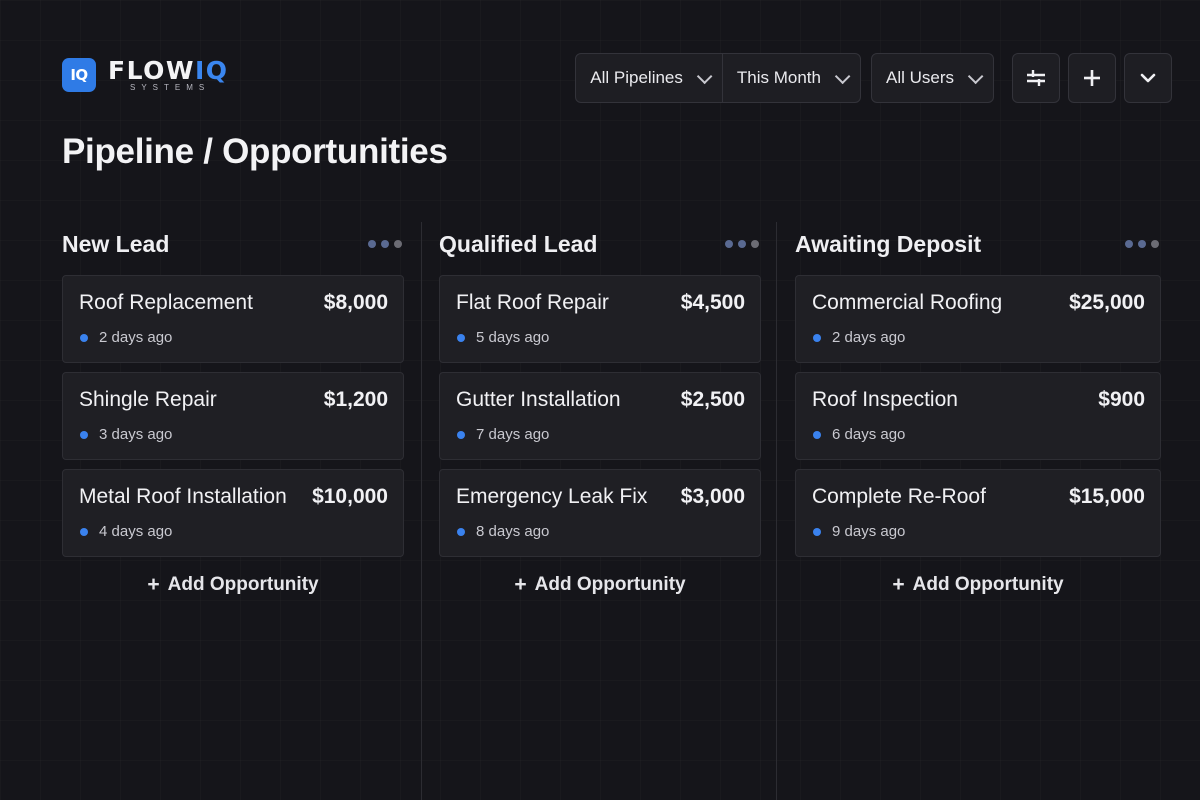 The height and width of the screenshot is (800, 1200). What do you see at coordinates (552, 496) in the screenshot?
I see `opportunity-name: Emergency Leak Fix` at bounding box center [552, 496].